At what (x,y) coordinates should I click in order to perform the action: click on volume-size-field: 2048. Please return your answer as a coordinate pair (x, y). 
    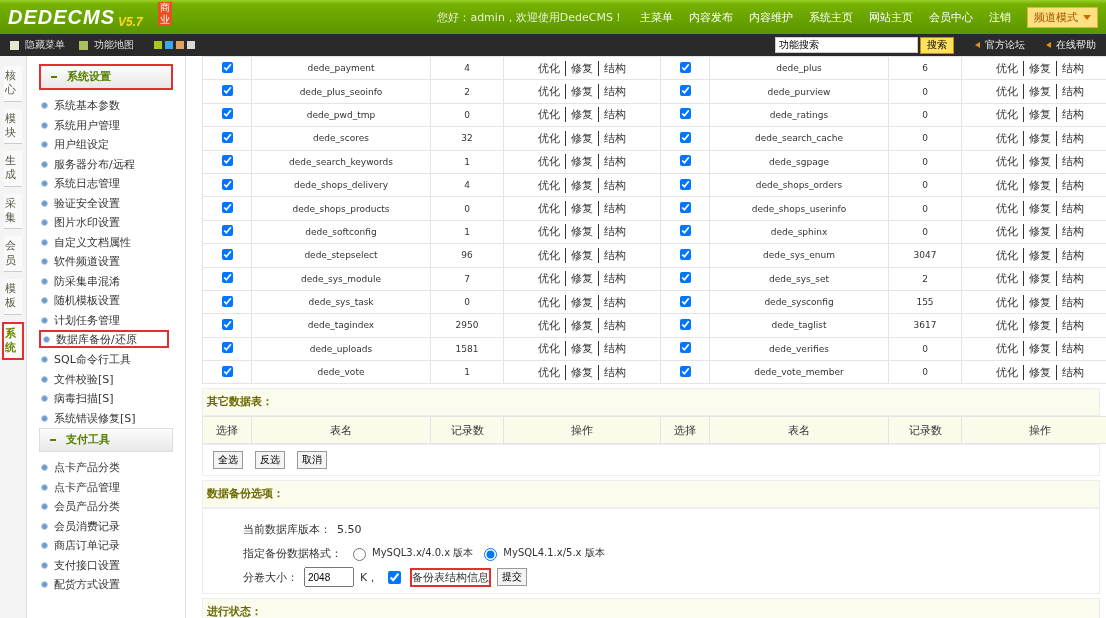
    Looking at the image, I should click on (329, 577).